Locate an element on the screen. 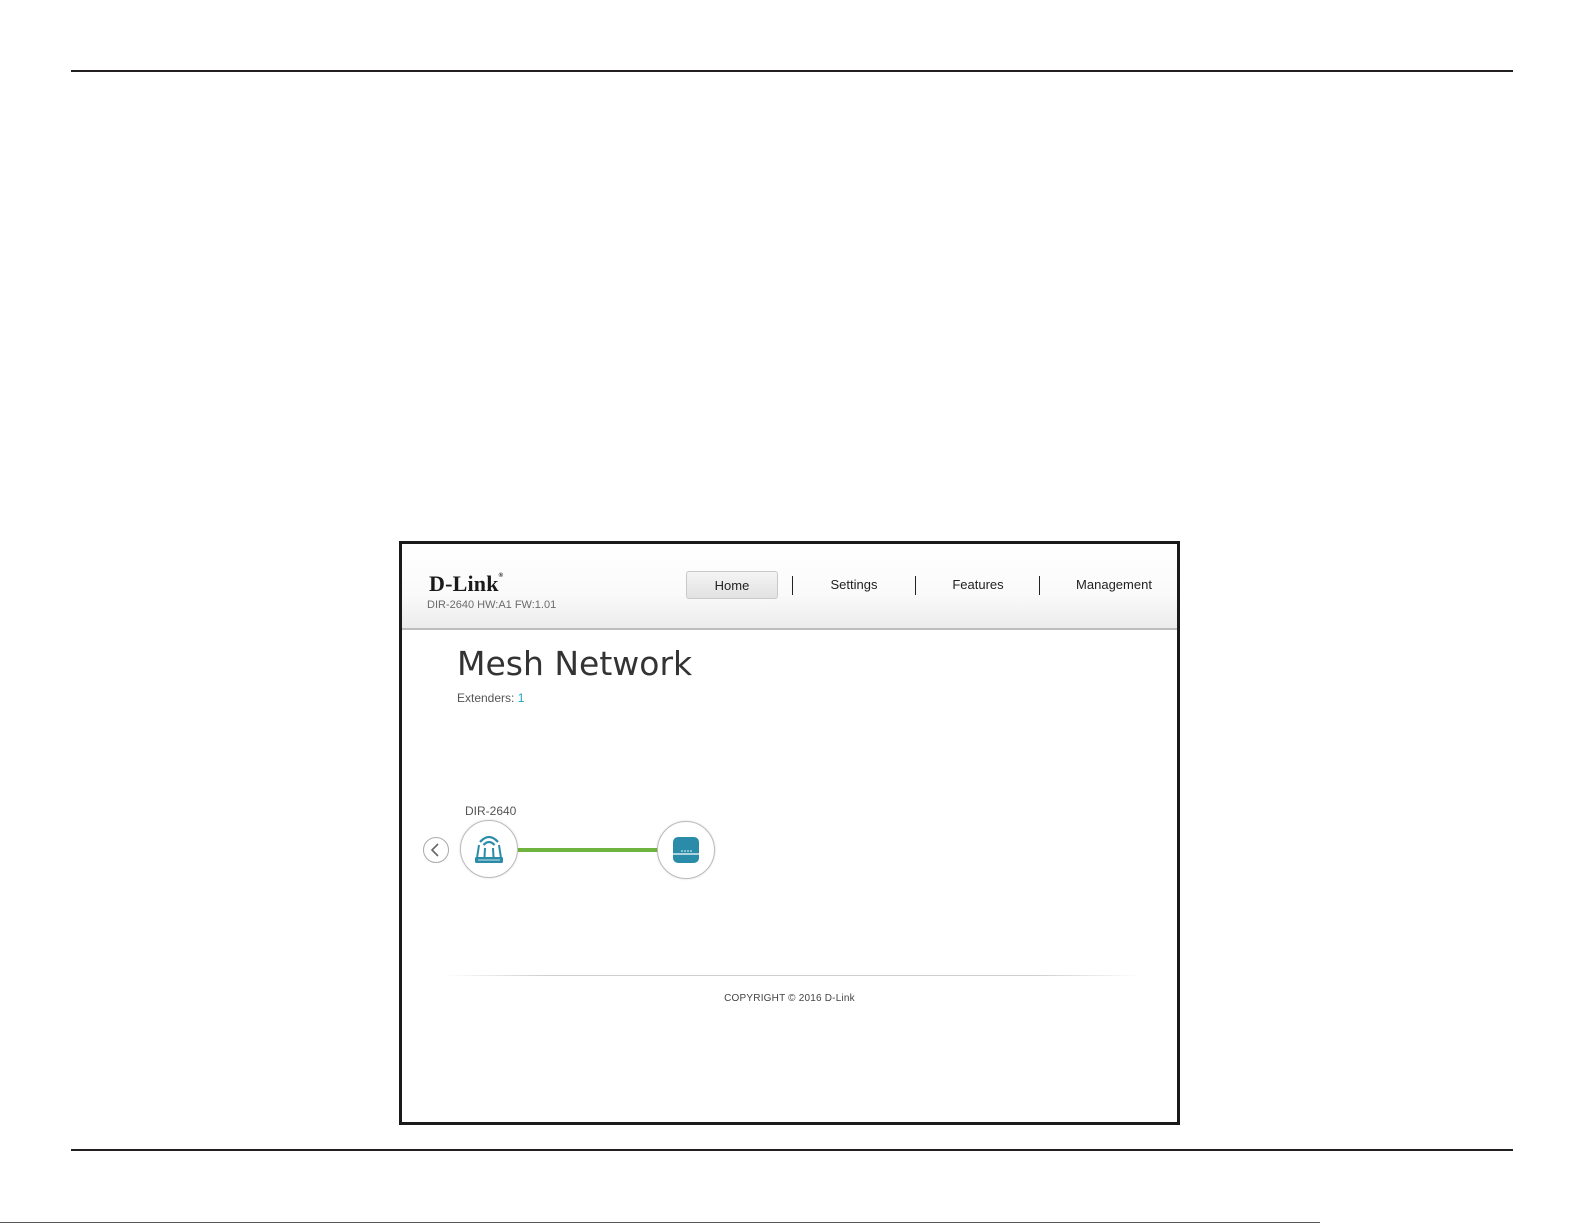 This screenshot has width=1585, height=1225. extender-node is located at coordinates (686, 850).